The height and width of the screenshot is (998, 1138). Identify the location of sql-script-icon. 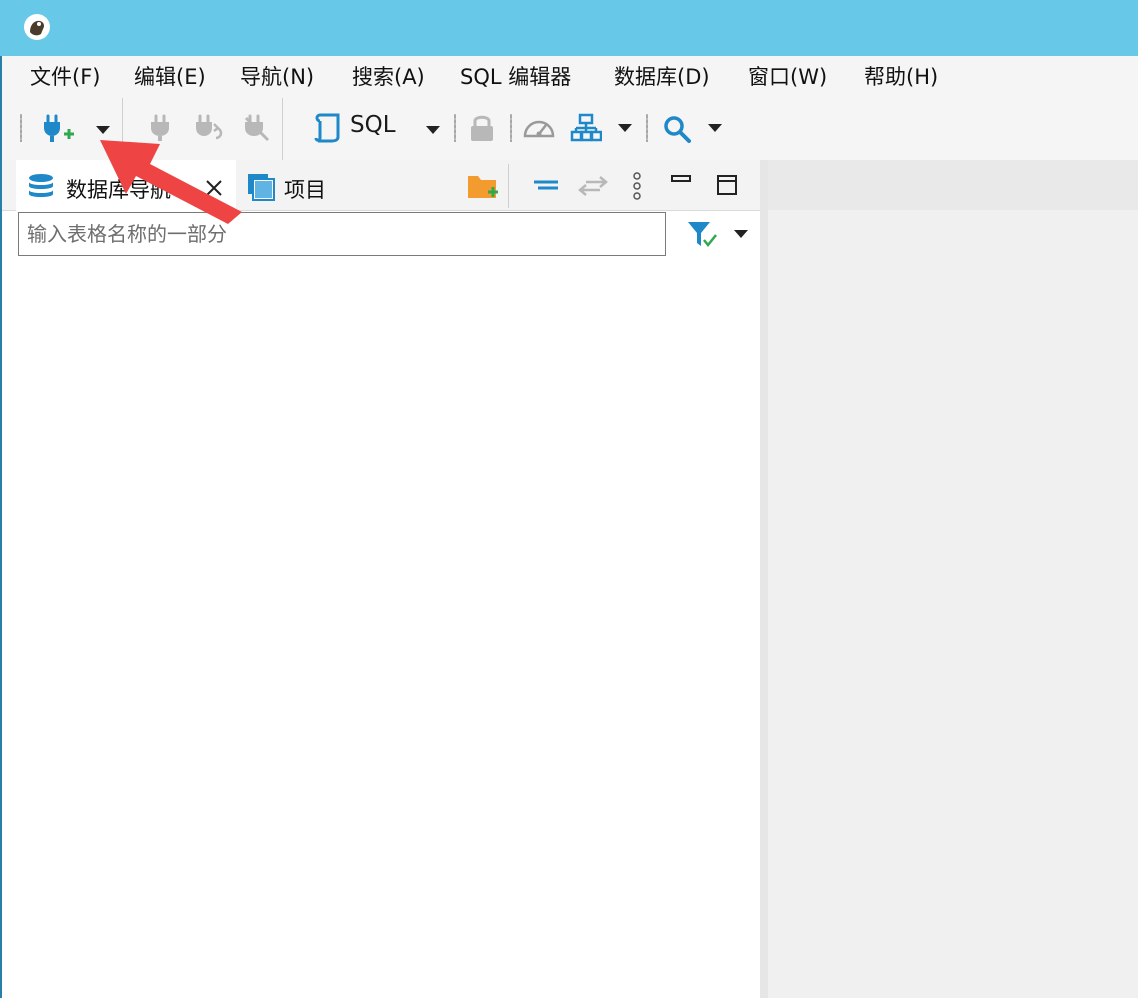
(327, 128).